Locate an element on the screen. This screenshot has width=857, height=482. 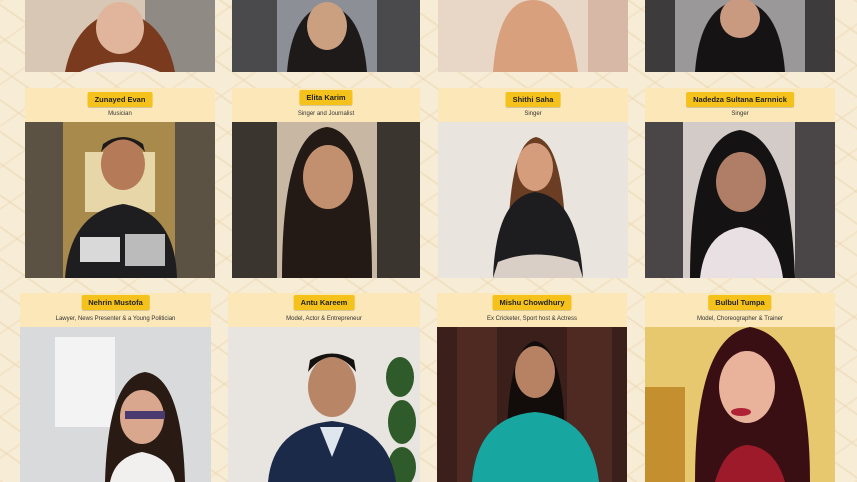
name-tag: Antu Kareem is located at coordinates (324, 302).